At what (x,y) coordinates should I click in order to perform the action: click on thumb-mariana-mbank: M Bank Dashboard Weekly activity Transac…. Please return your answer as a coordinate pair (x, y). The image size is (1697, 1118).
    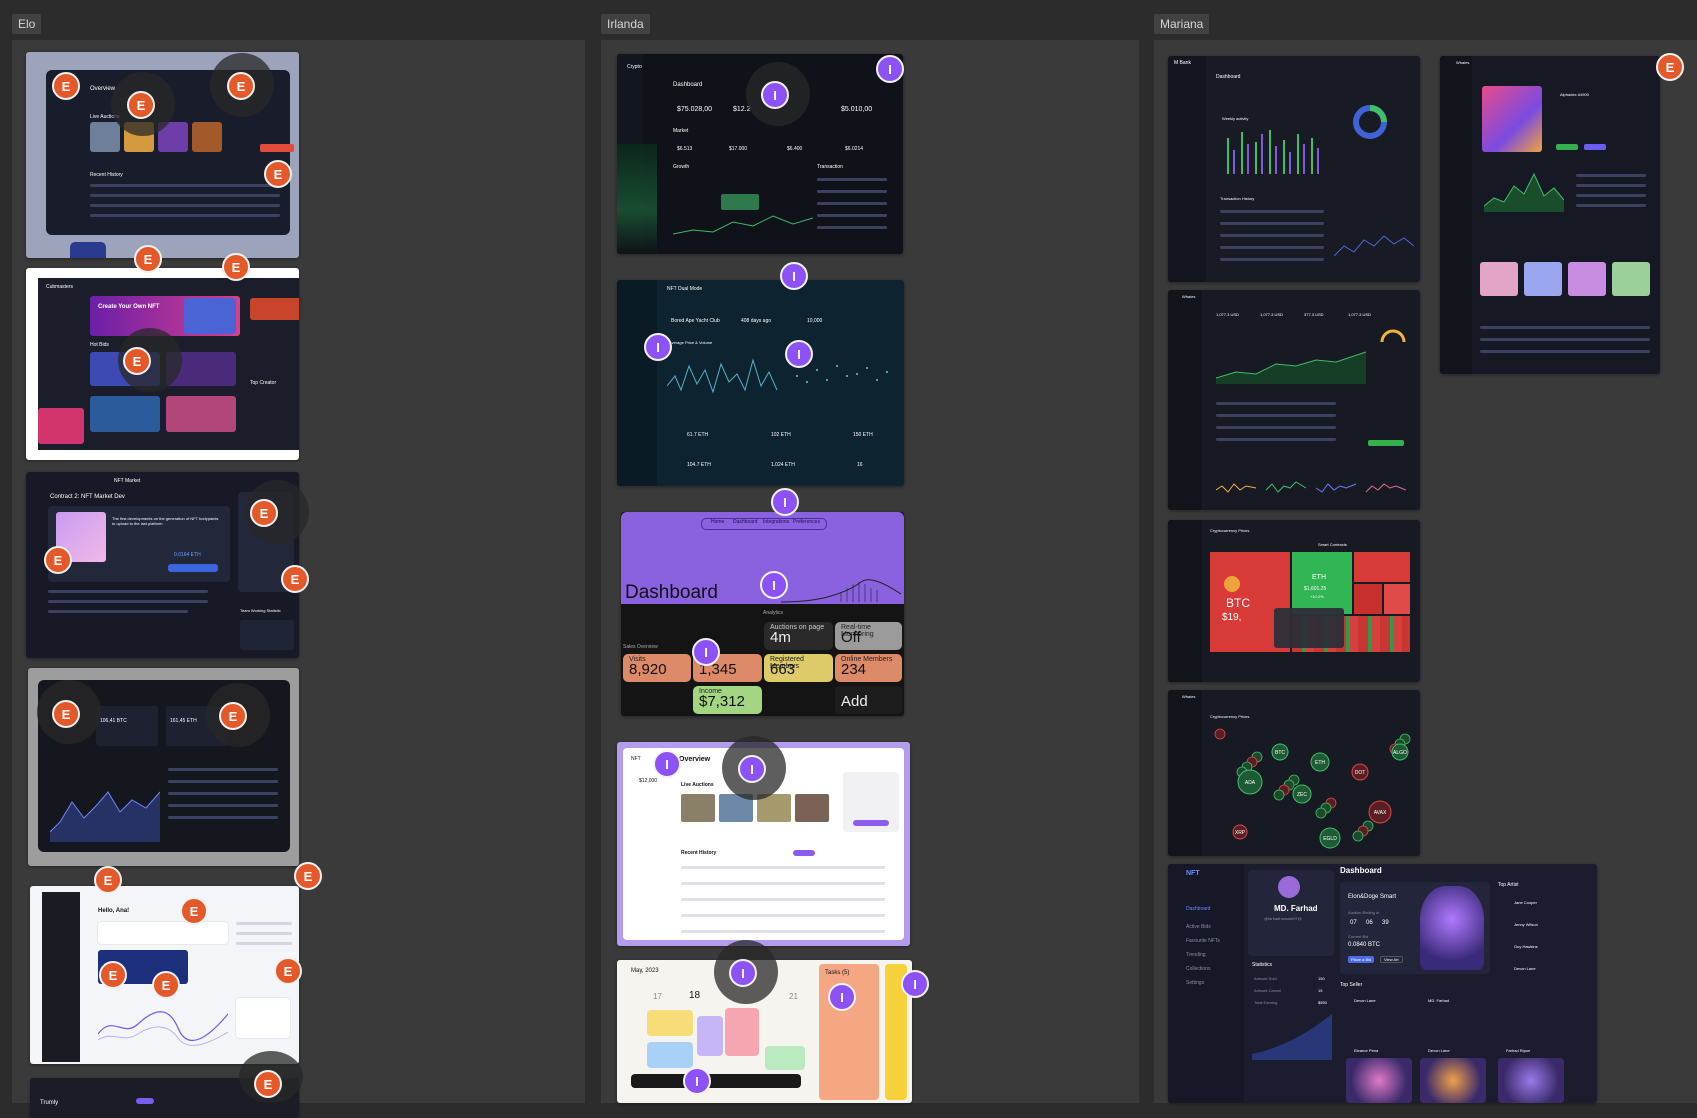
    Looking at the image, I should click on (1294, 169).